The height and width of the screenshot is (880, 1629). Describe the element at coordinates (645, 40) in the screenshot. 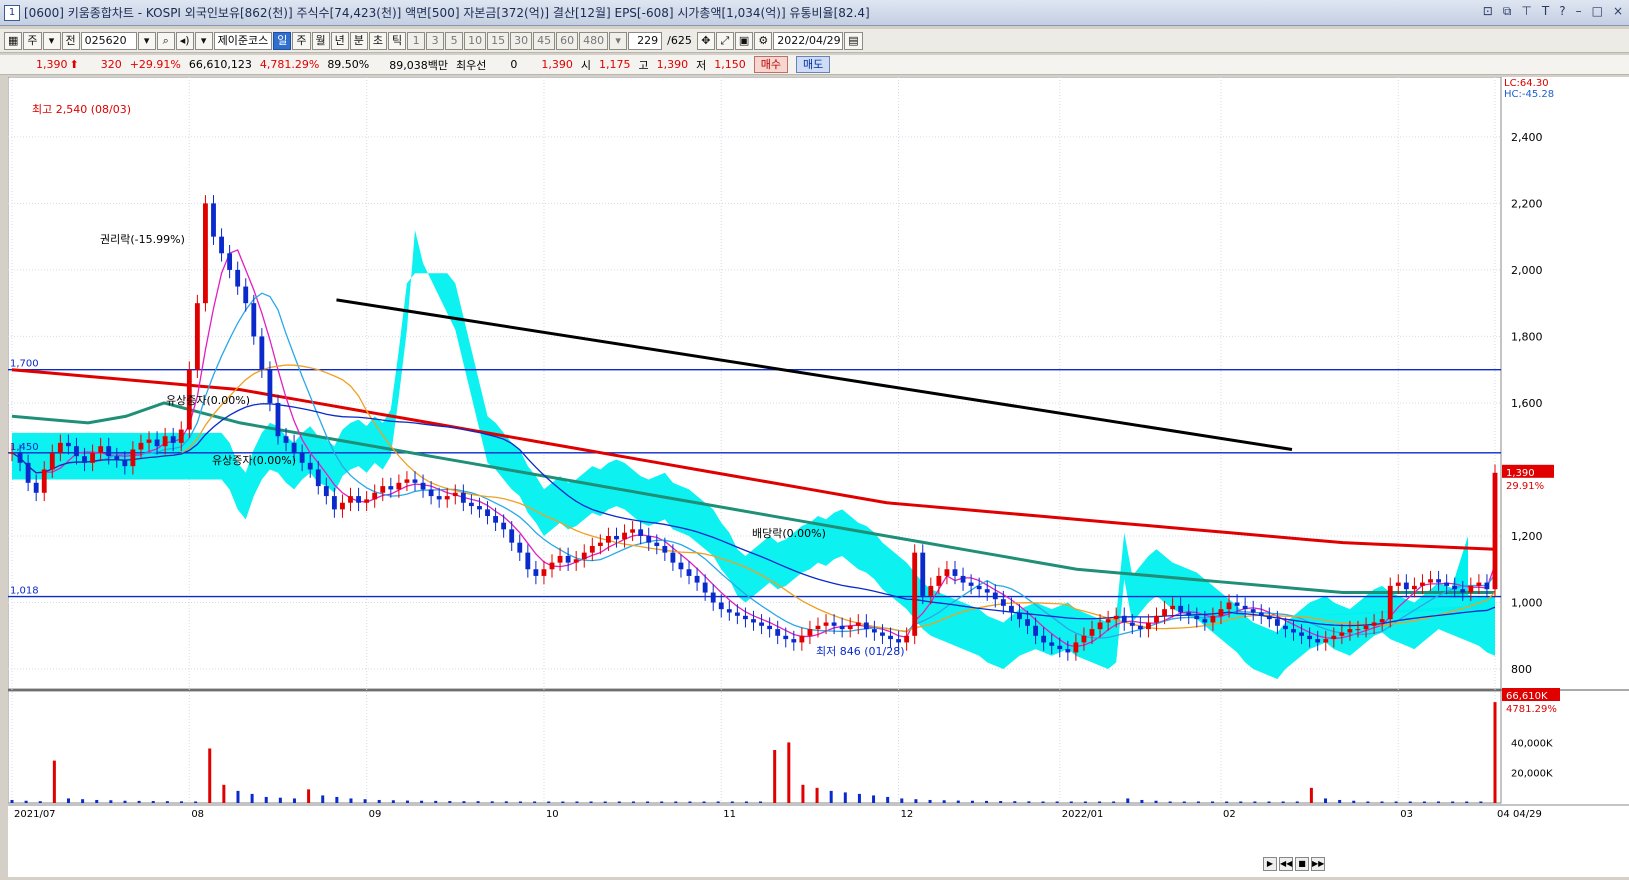

I see `count-input: 229` at that location.